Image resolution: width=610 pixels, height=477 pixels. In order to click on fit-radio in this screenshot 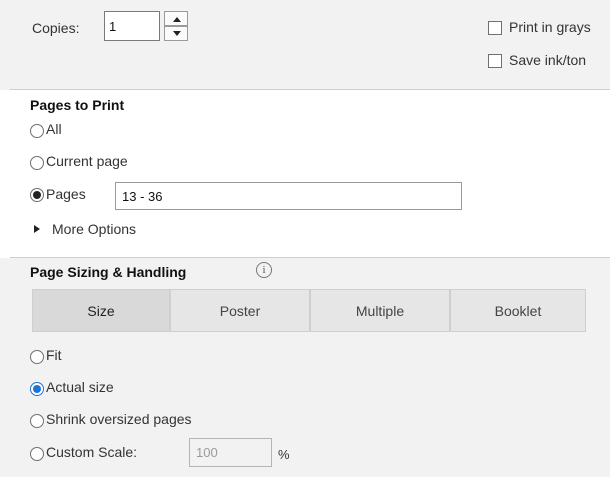, I will do `click(37, 357)`.